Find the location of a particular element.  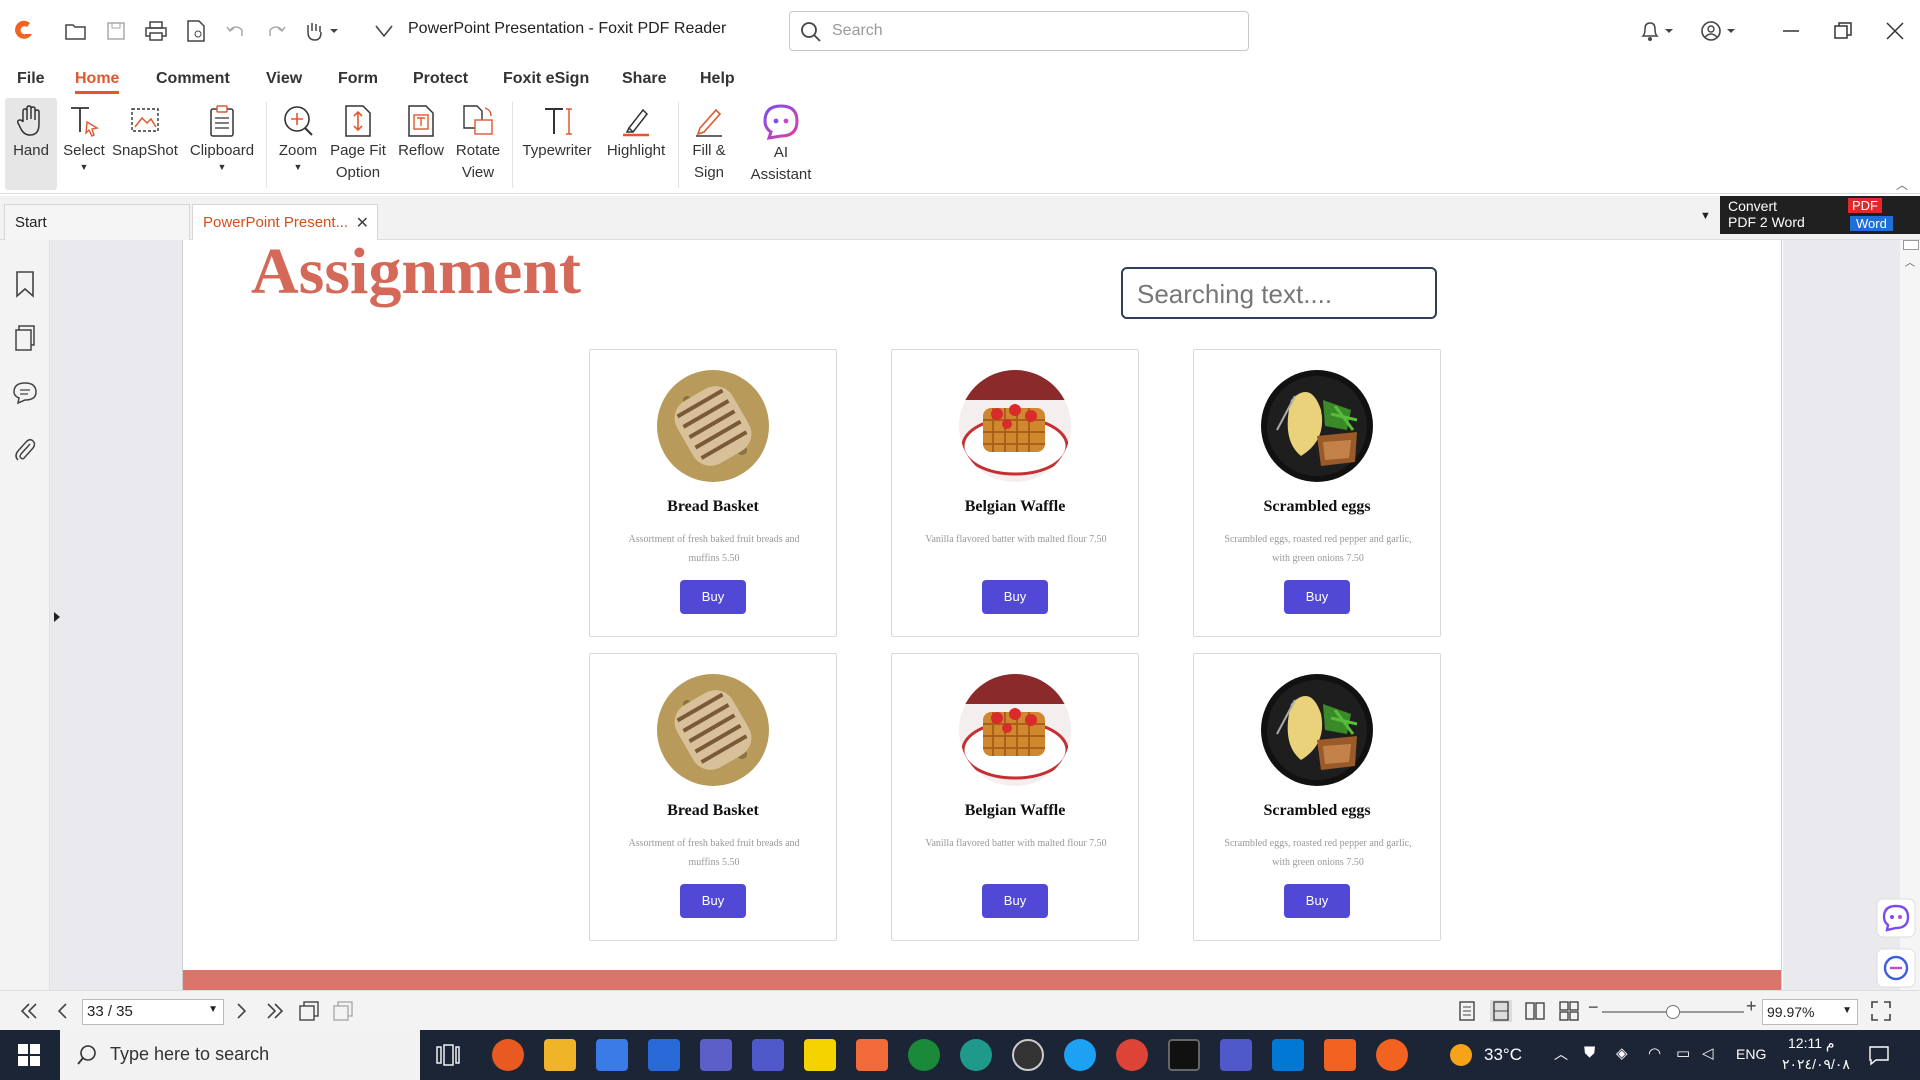

continuous-facing-view-icon is located at coordinates (1569, 1011).